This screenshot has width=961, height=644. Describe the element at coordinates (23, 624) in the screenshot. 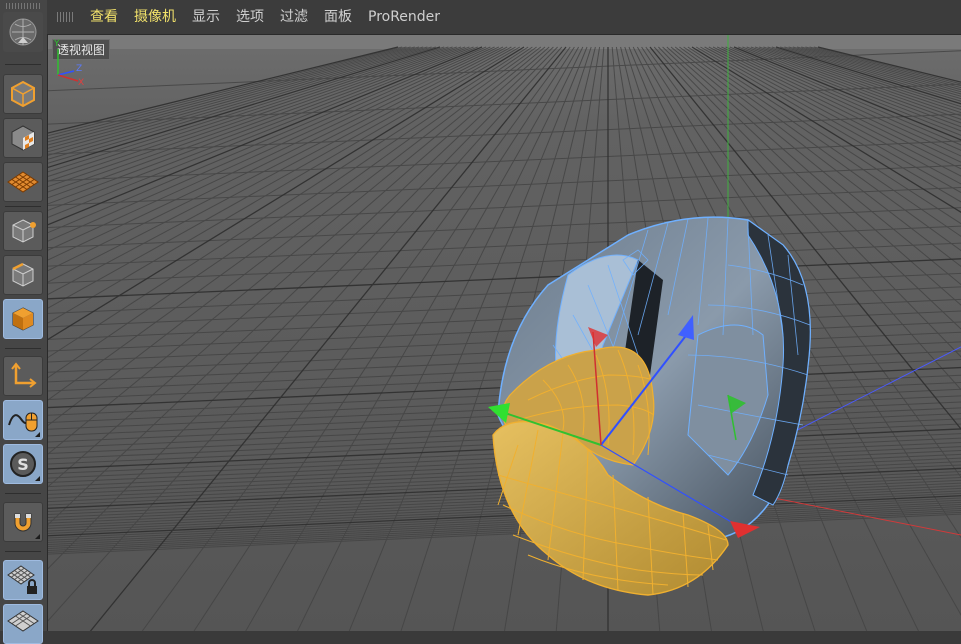

I see `grid-icon` at that location.